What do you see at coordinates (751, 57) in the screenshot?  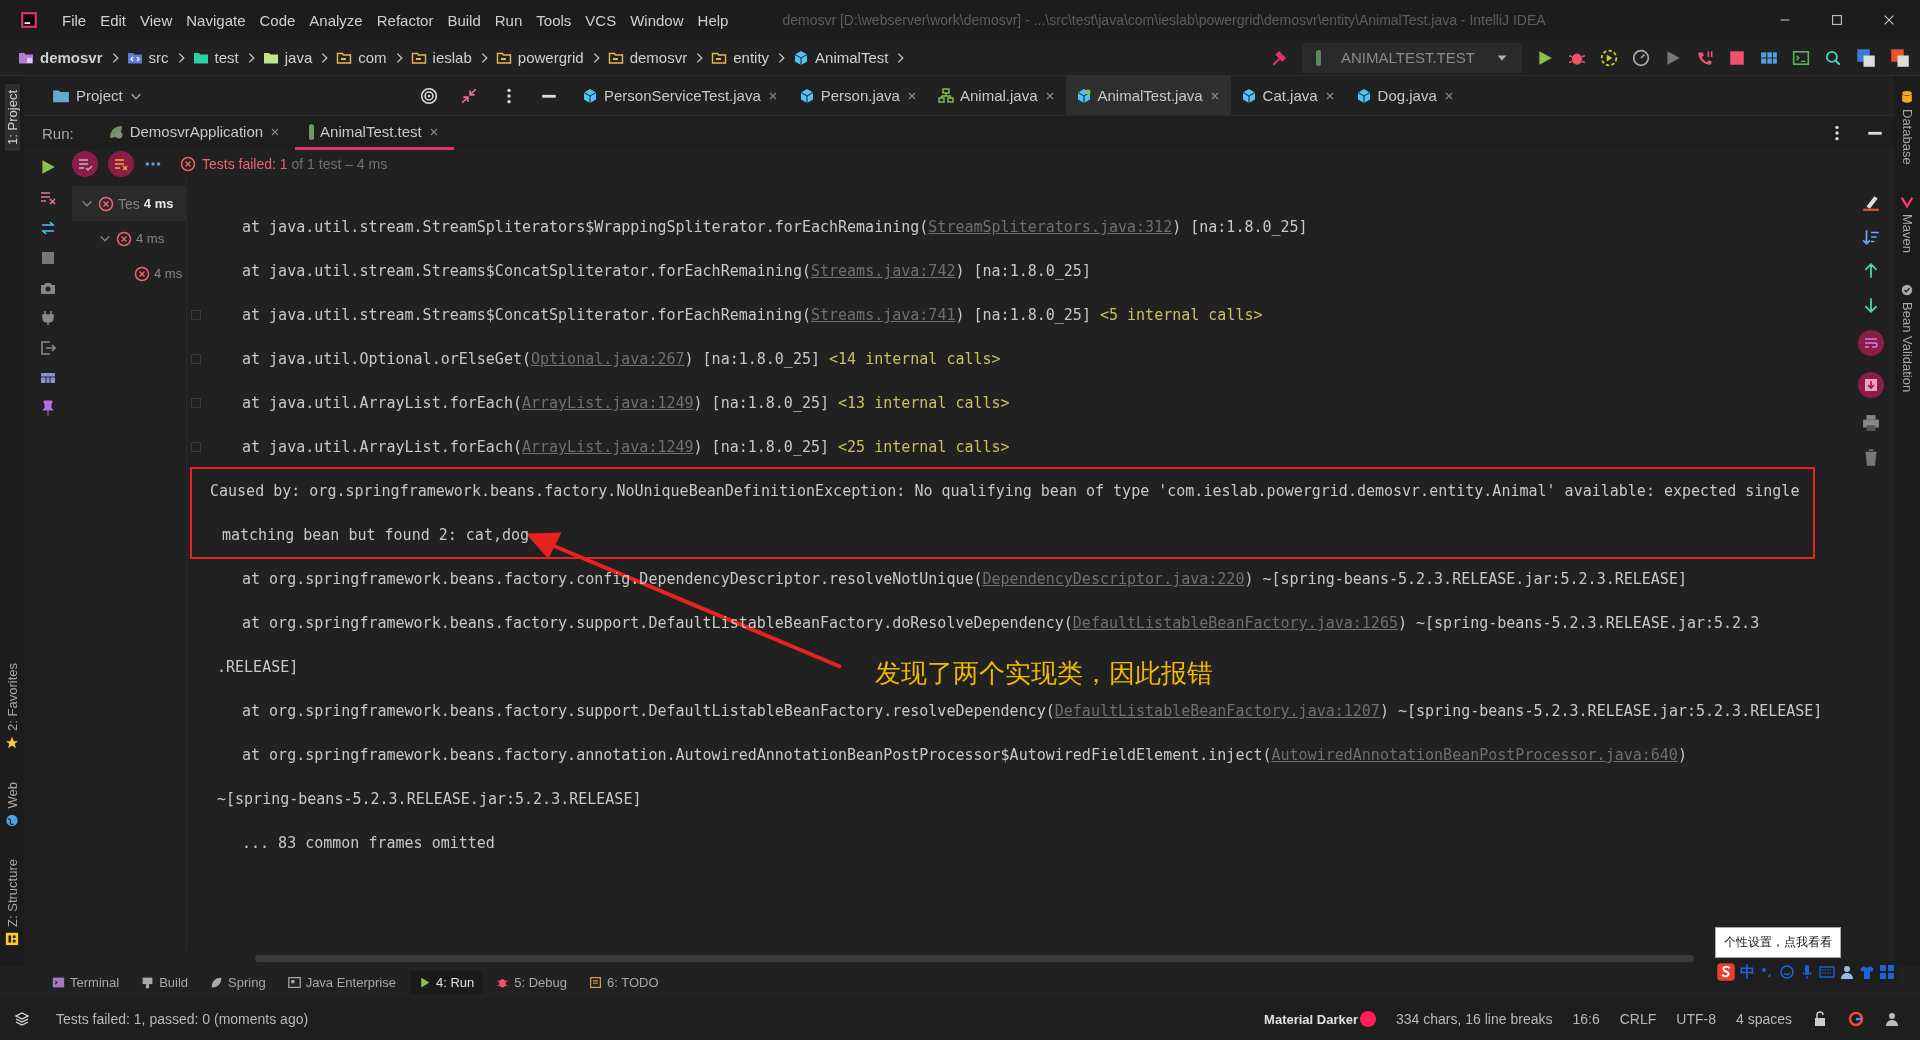 I see `breadcrumb: entity` at bounding box center [751, 57].